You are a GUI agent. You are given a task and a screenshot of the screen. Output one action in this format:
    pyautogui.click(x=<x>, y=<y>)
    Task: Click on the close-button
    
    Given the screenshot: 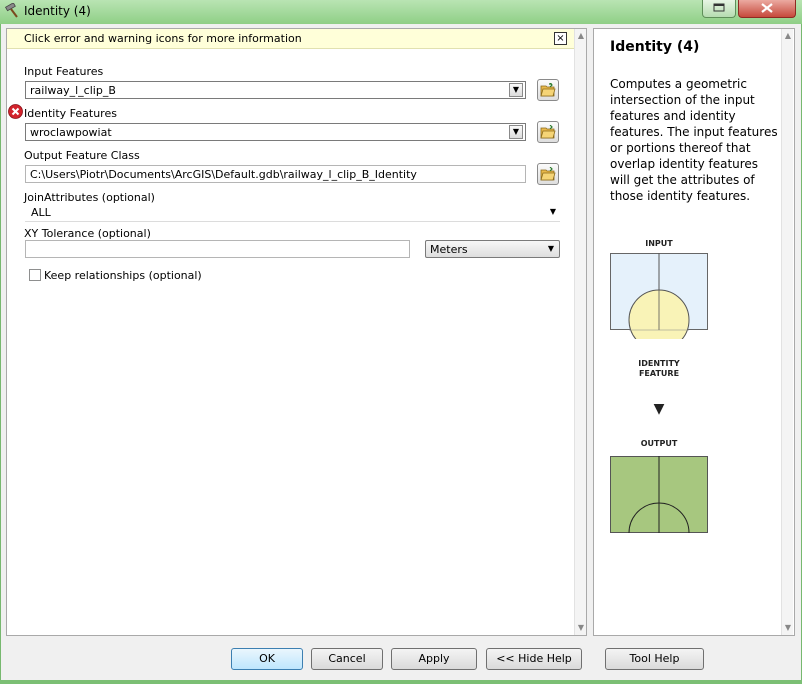 What is the action you would take?
    pyautogui.click(x=767, y=9)
    